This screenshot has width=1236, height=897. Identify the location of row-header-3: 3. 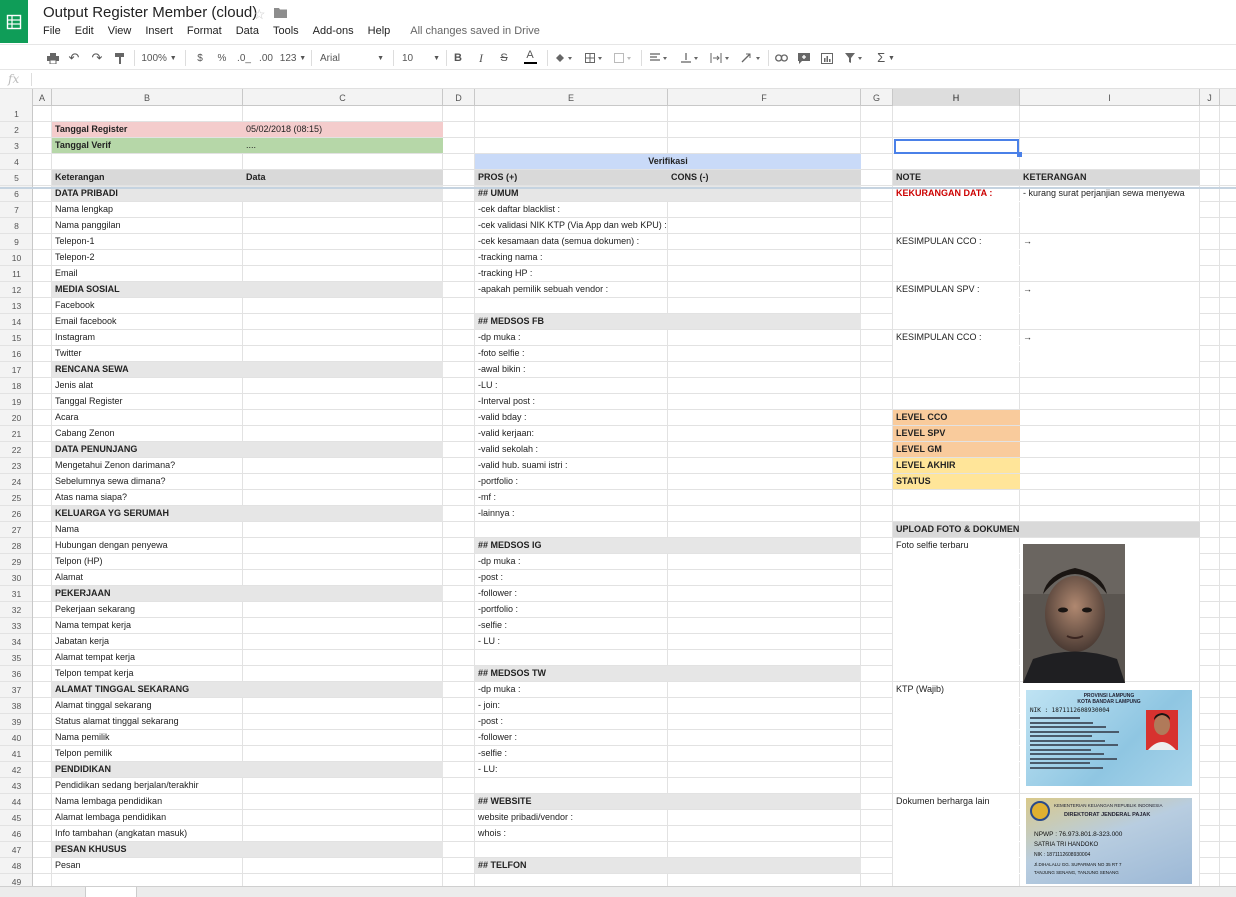
(16, 146).